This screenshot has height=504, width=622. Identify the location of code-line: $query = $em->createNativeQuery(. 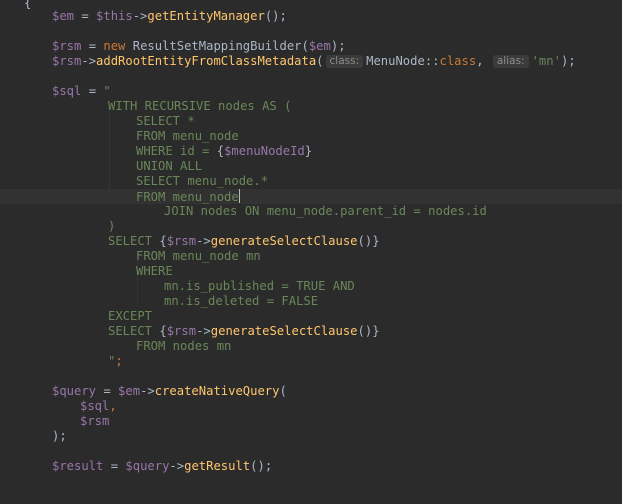
(311, 391).